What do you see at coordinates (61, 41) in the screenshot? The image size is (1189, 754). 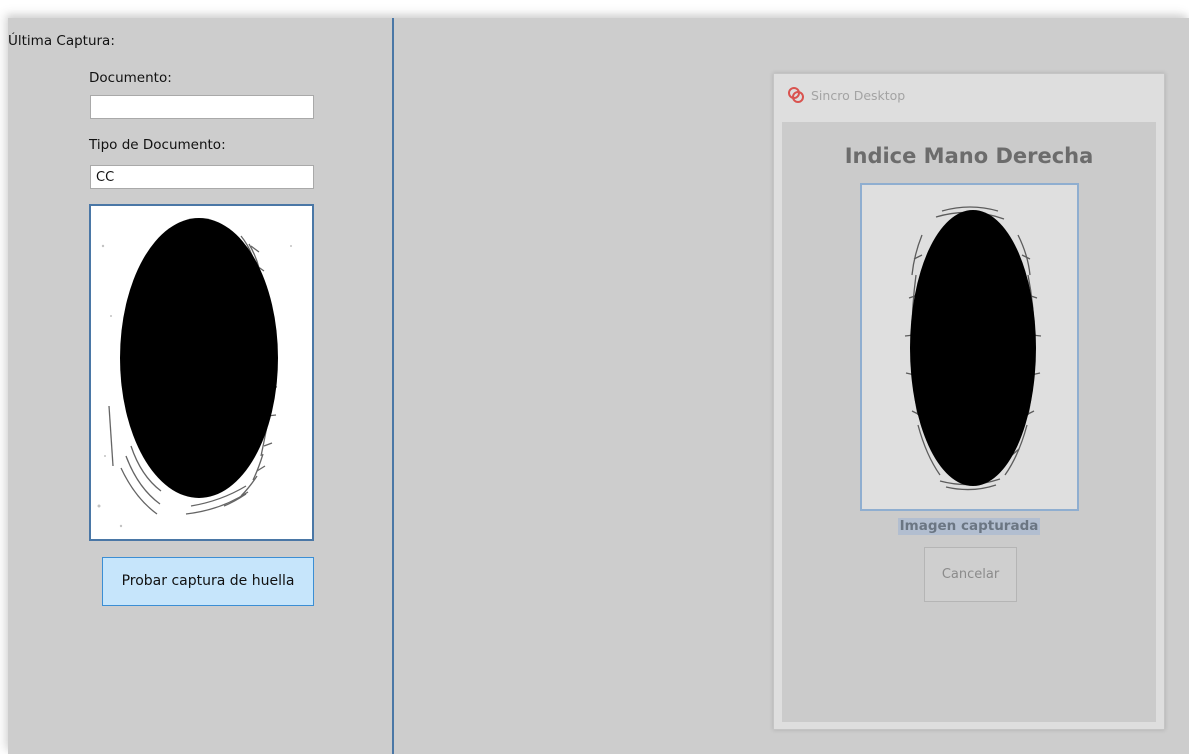 I see `last-capture-title: Última Captura:` at bounding box center [61, 41].